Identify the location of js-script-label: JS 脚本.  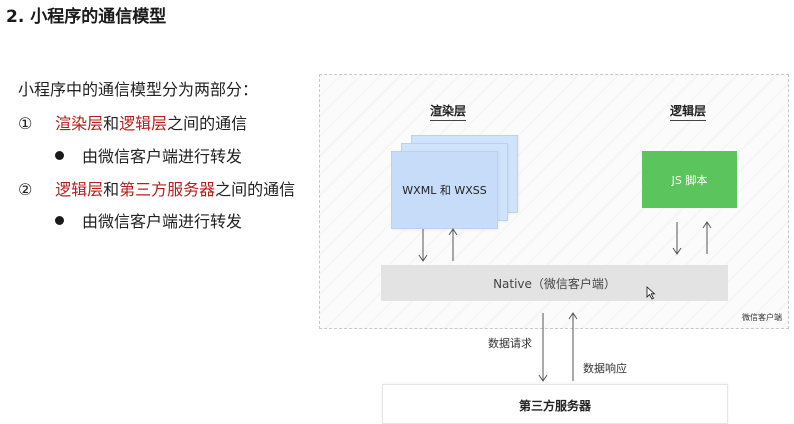
(689, 180).